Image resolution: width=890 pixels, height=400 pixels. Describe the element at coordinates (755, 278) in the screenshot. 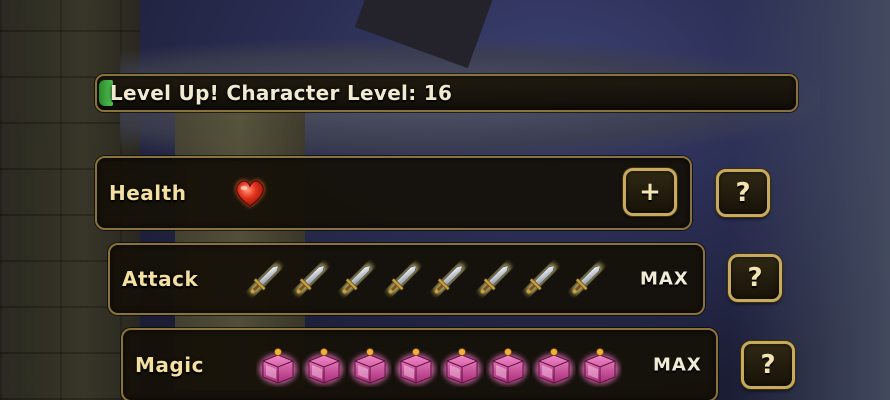

I see `attack-help-button: ?` at that location.